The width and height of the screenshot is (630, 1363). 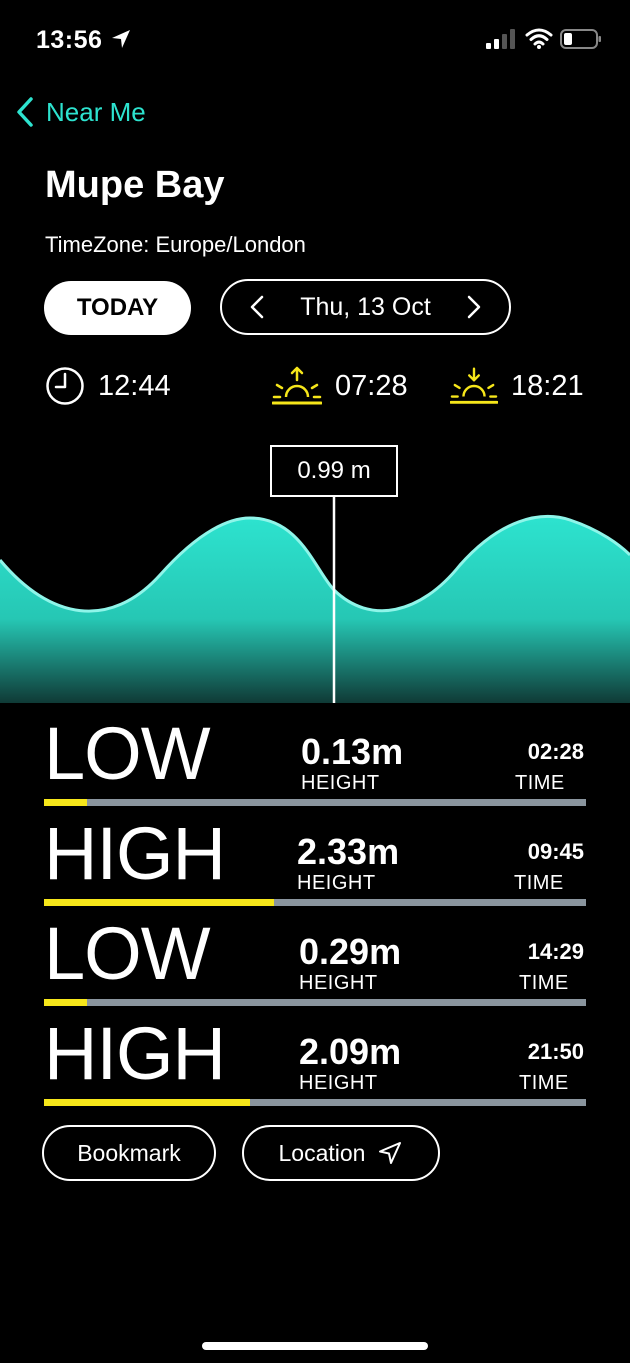 What do you see at coordinates (134, 385) in the screenshot?
I see `current-time: 12:44` at bounding box center [134, 385].